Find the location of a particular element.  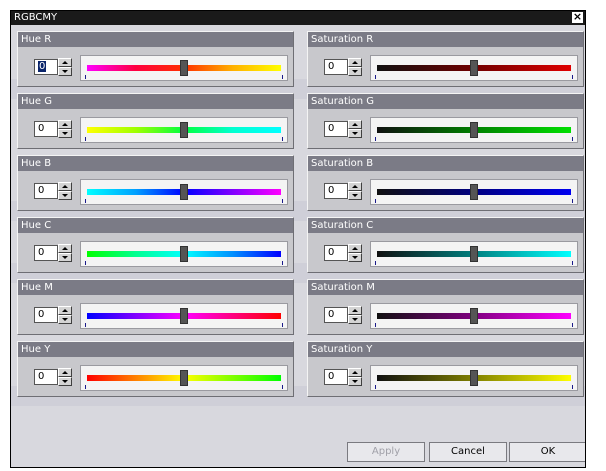

group-label: Saturation G is located at coordinates (445, 101).